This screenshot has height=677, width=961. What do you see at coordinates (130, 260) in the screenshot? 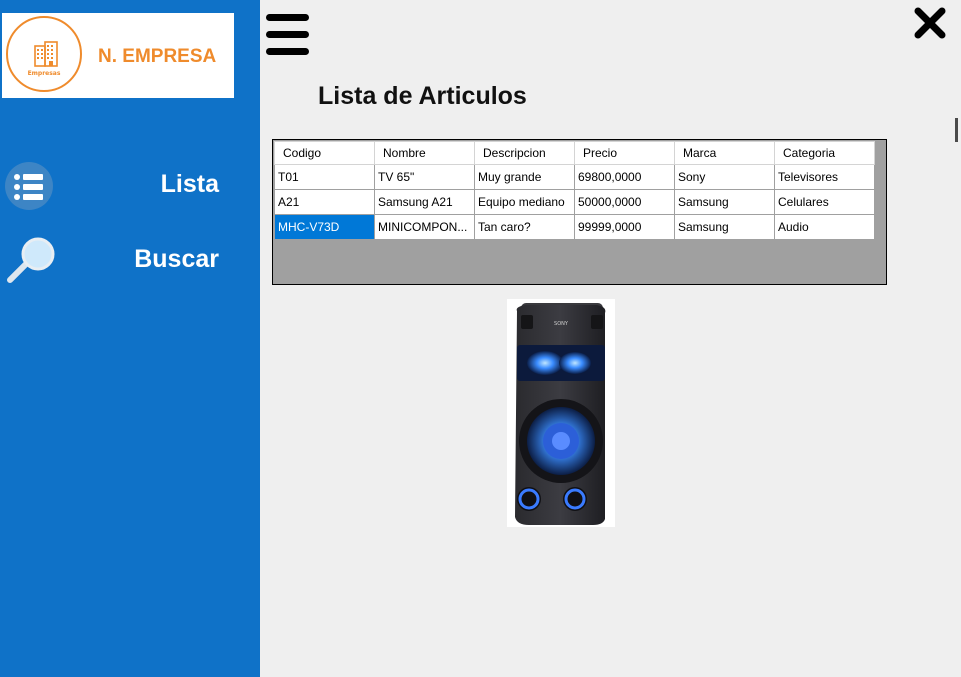
I see `sidebar-item-buscar: Buscar` at bounding box center [130, 260].